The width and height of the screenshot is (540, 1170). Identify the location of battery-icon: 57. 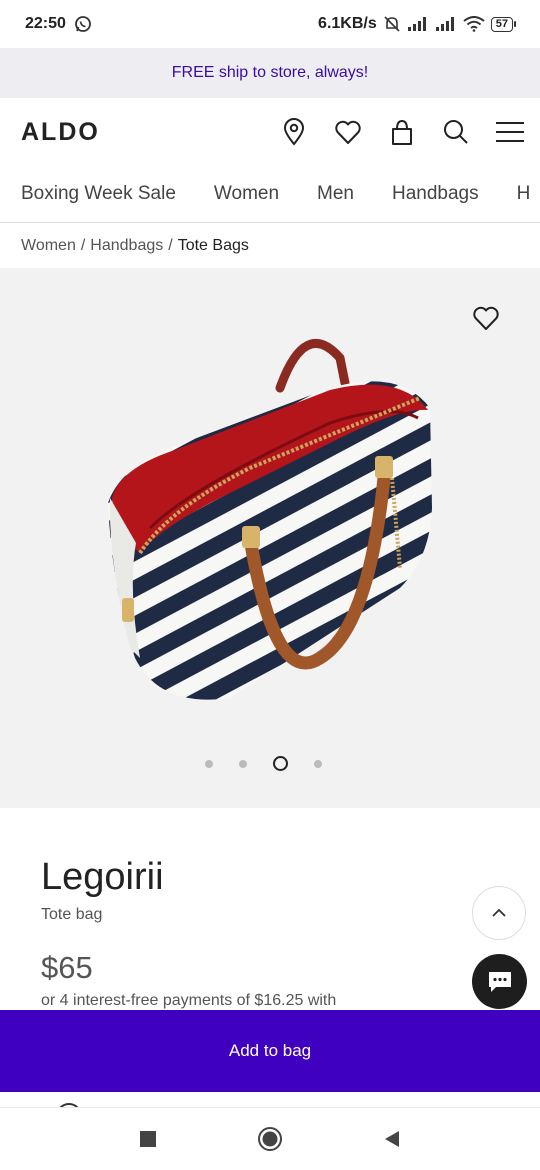
(503, 24).